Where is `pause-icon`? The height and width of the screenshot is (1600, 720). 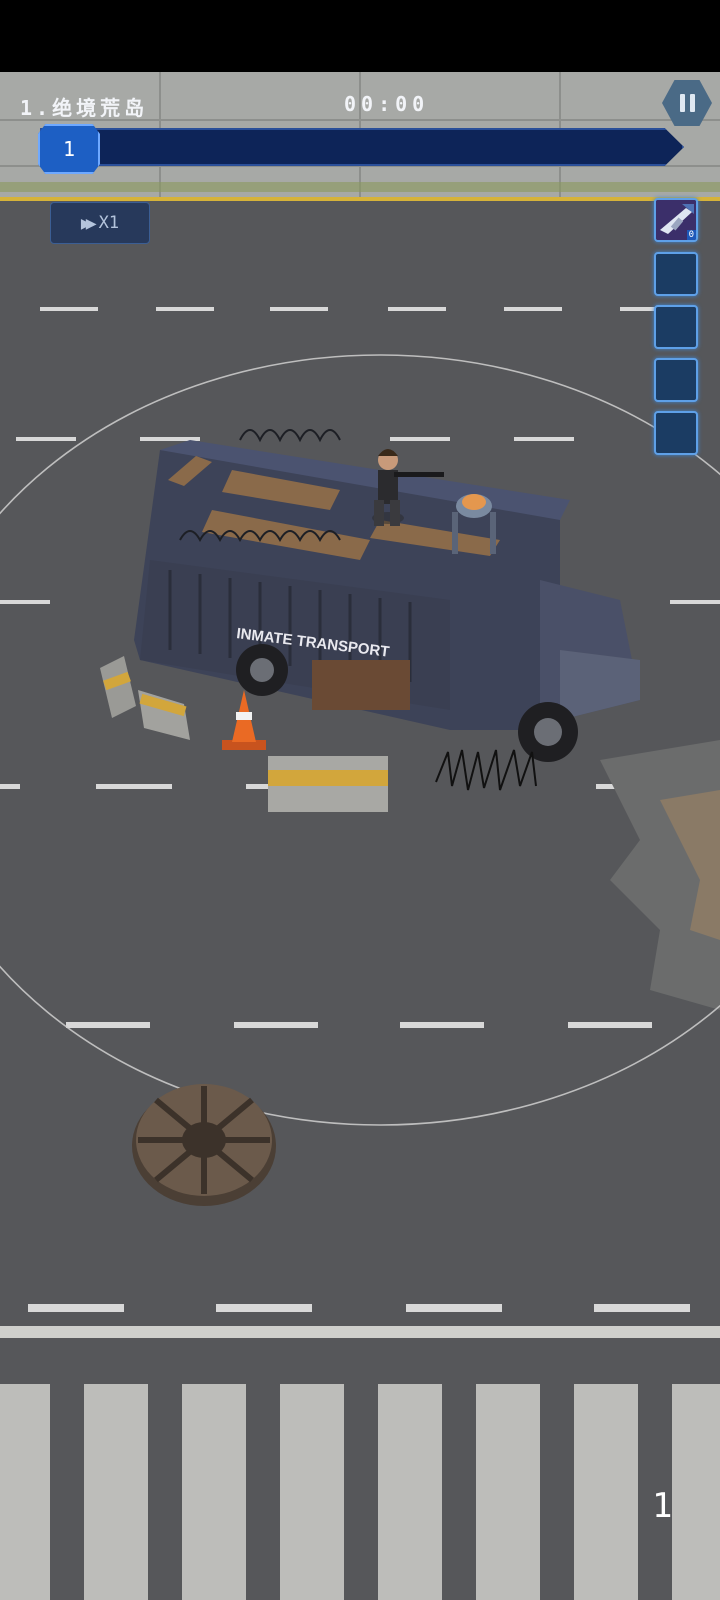 pause-icon is located at coordinates (687, 103).